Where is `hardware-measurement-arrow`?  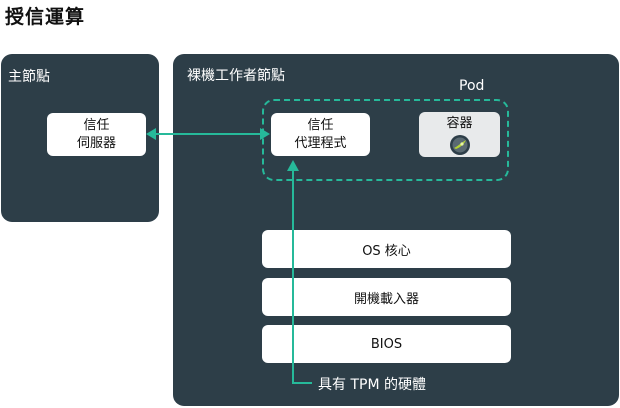 hardware-measurement-arrow is located at coordinates (299, 272).